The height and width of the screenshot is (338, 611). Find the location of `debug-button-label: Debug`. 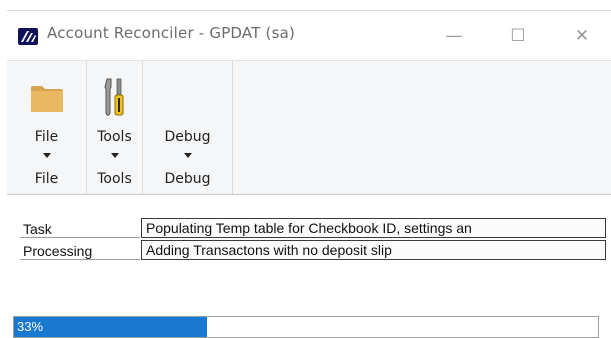

debug-button-label: Debug is located at coordinates (187, 137).